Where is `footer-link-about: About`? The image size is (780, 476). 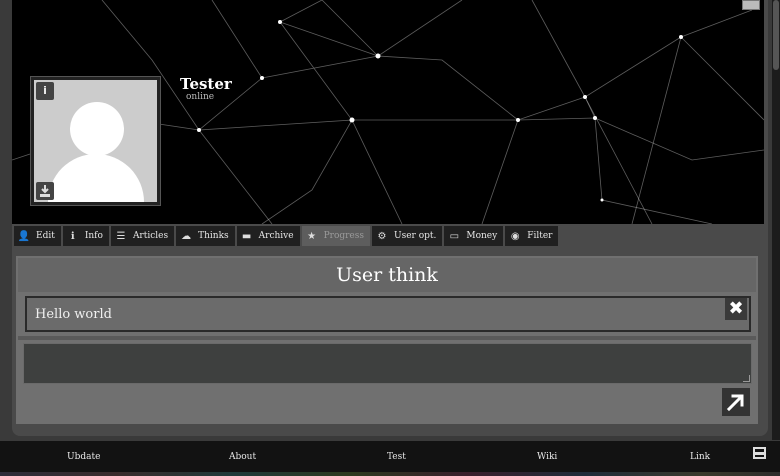
footer-link-about: About is located at coordinates (242, 457).